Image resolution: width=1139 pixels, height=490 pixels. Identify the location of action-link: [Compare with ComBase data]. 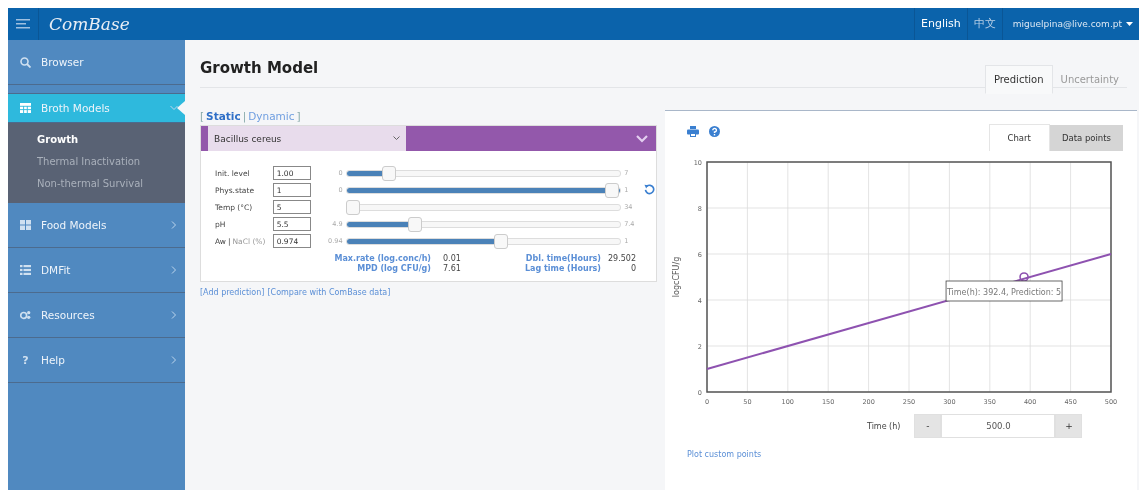
(329, 292).